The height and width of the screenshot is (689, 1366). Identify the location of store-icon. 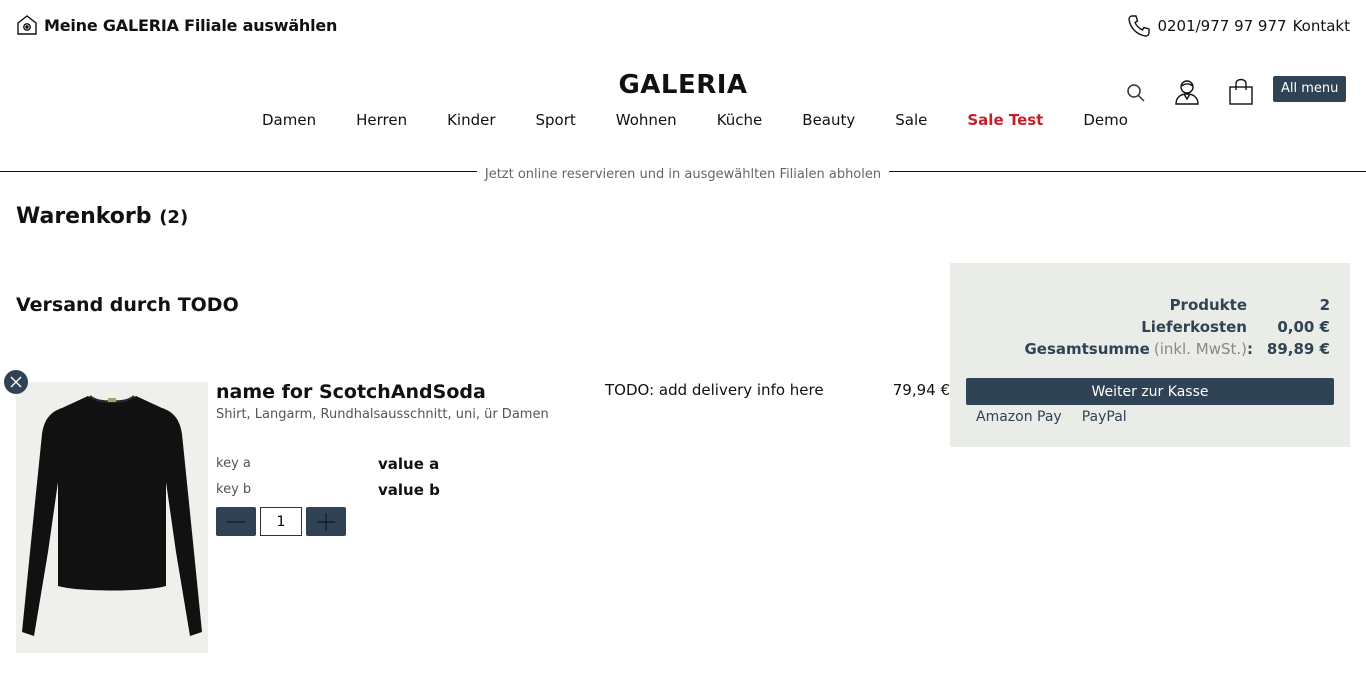
(27, 25).